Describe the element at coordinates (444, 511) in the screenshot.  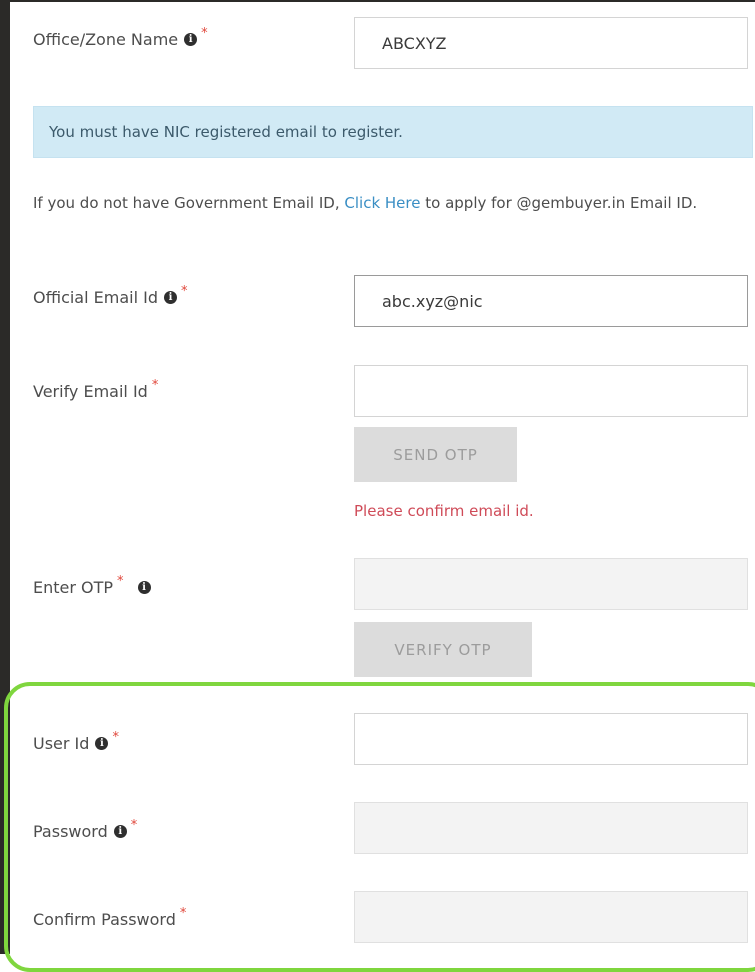
I see `confirm-email-error: Please confirm email id.` at that location.